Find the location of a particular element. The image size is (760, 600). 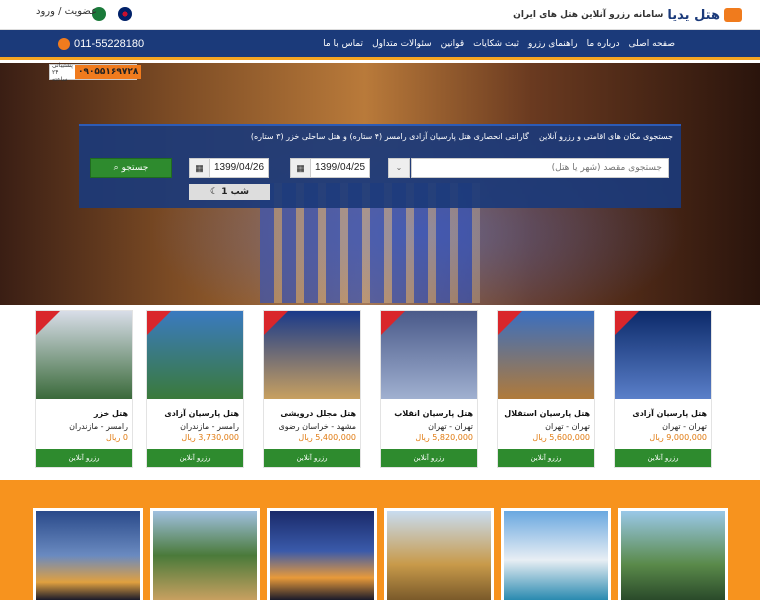

nav-item: قوانین is located at coordinates (453, 44).